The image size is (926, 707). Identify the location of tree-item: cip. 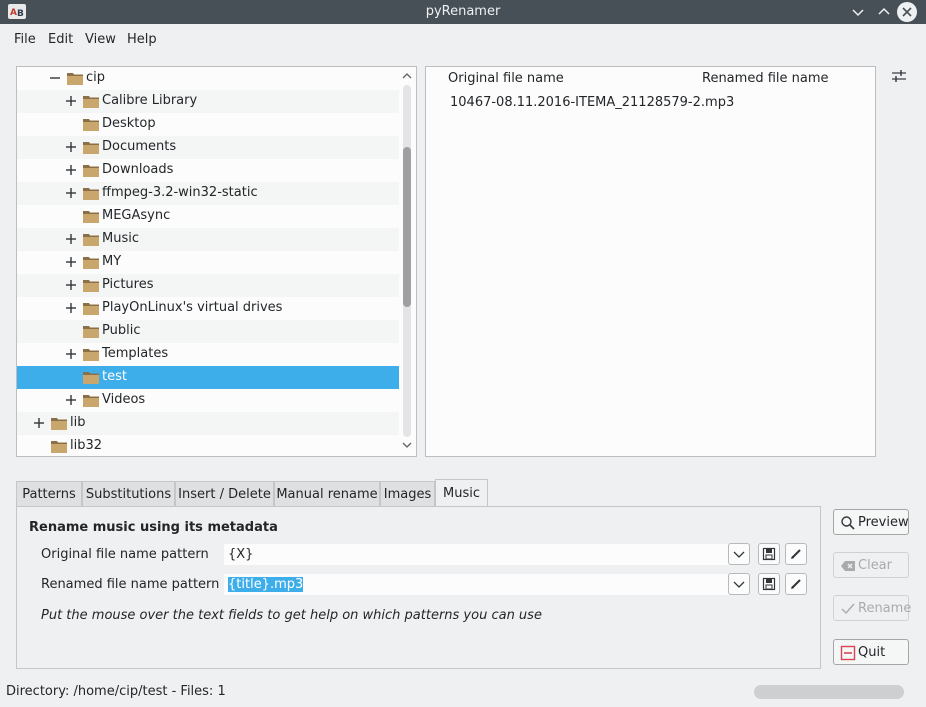
(208, 78).